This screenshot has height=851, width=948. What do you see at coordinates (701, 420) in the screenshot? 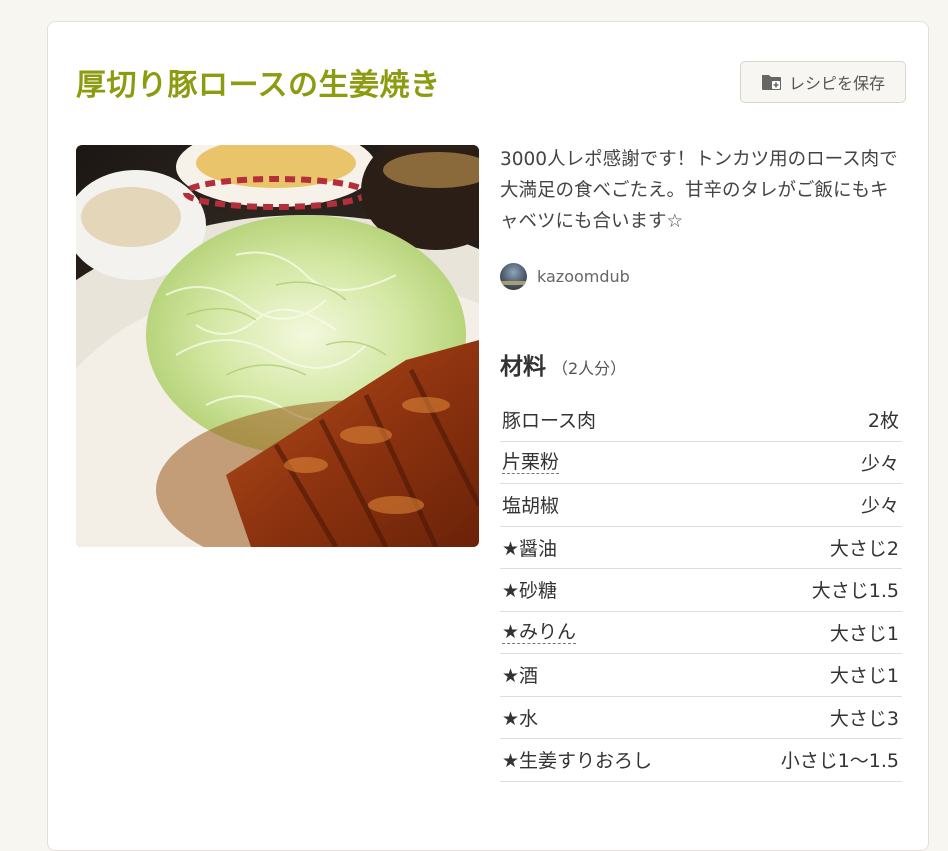
I see `ingredient-row: 豚ロース肉 2枚` at bounding box center [701, 420].